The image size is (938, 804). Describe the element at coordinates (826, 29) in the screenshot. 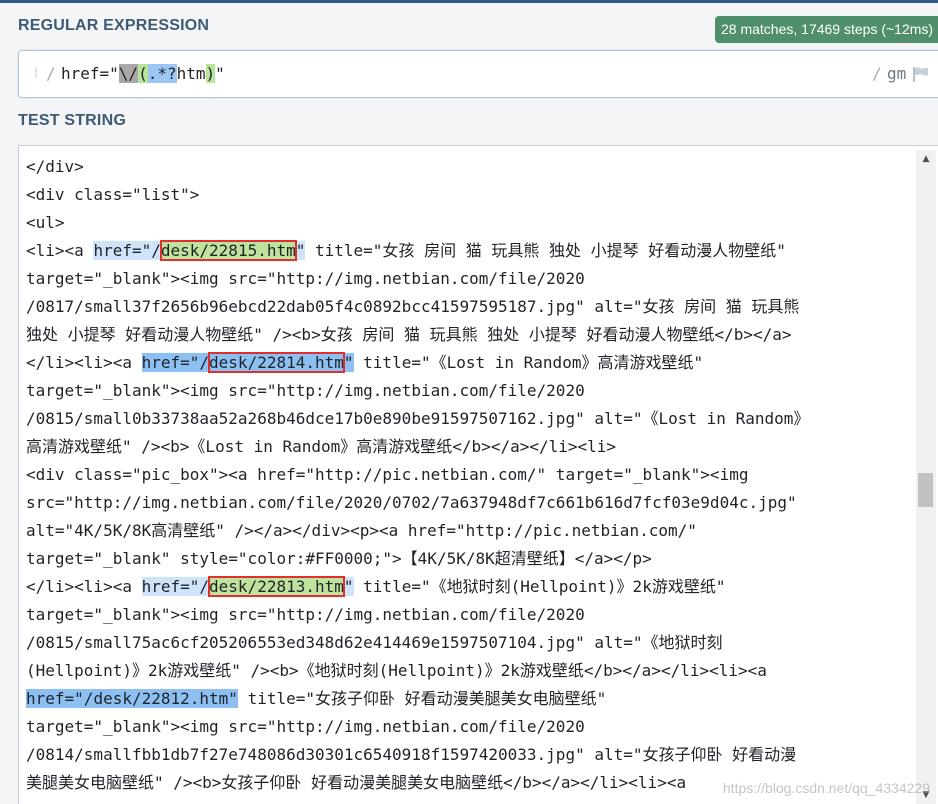

I see `match-info-badge: 28 matches, 17469 steps (~12ms)` at that location.